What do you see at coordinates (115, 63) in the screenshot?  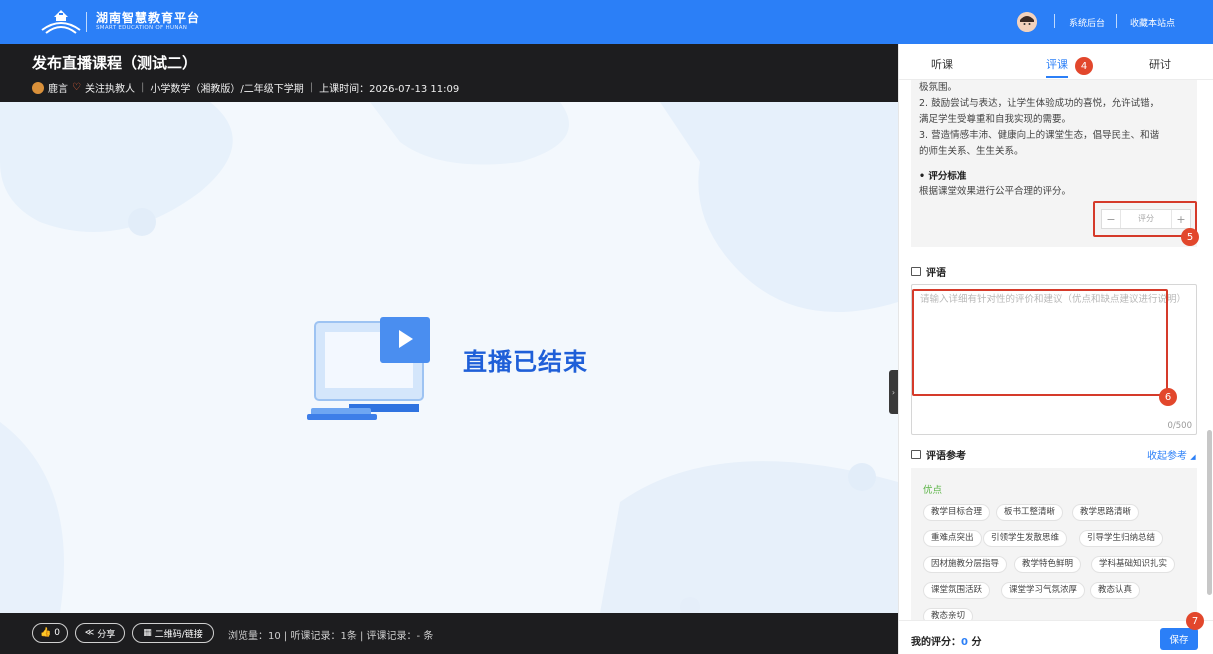 I see `course-title: 发布直播课程（测试二）` at bounding box center [115, 63].